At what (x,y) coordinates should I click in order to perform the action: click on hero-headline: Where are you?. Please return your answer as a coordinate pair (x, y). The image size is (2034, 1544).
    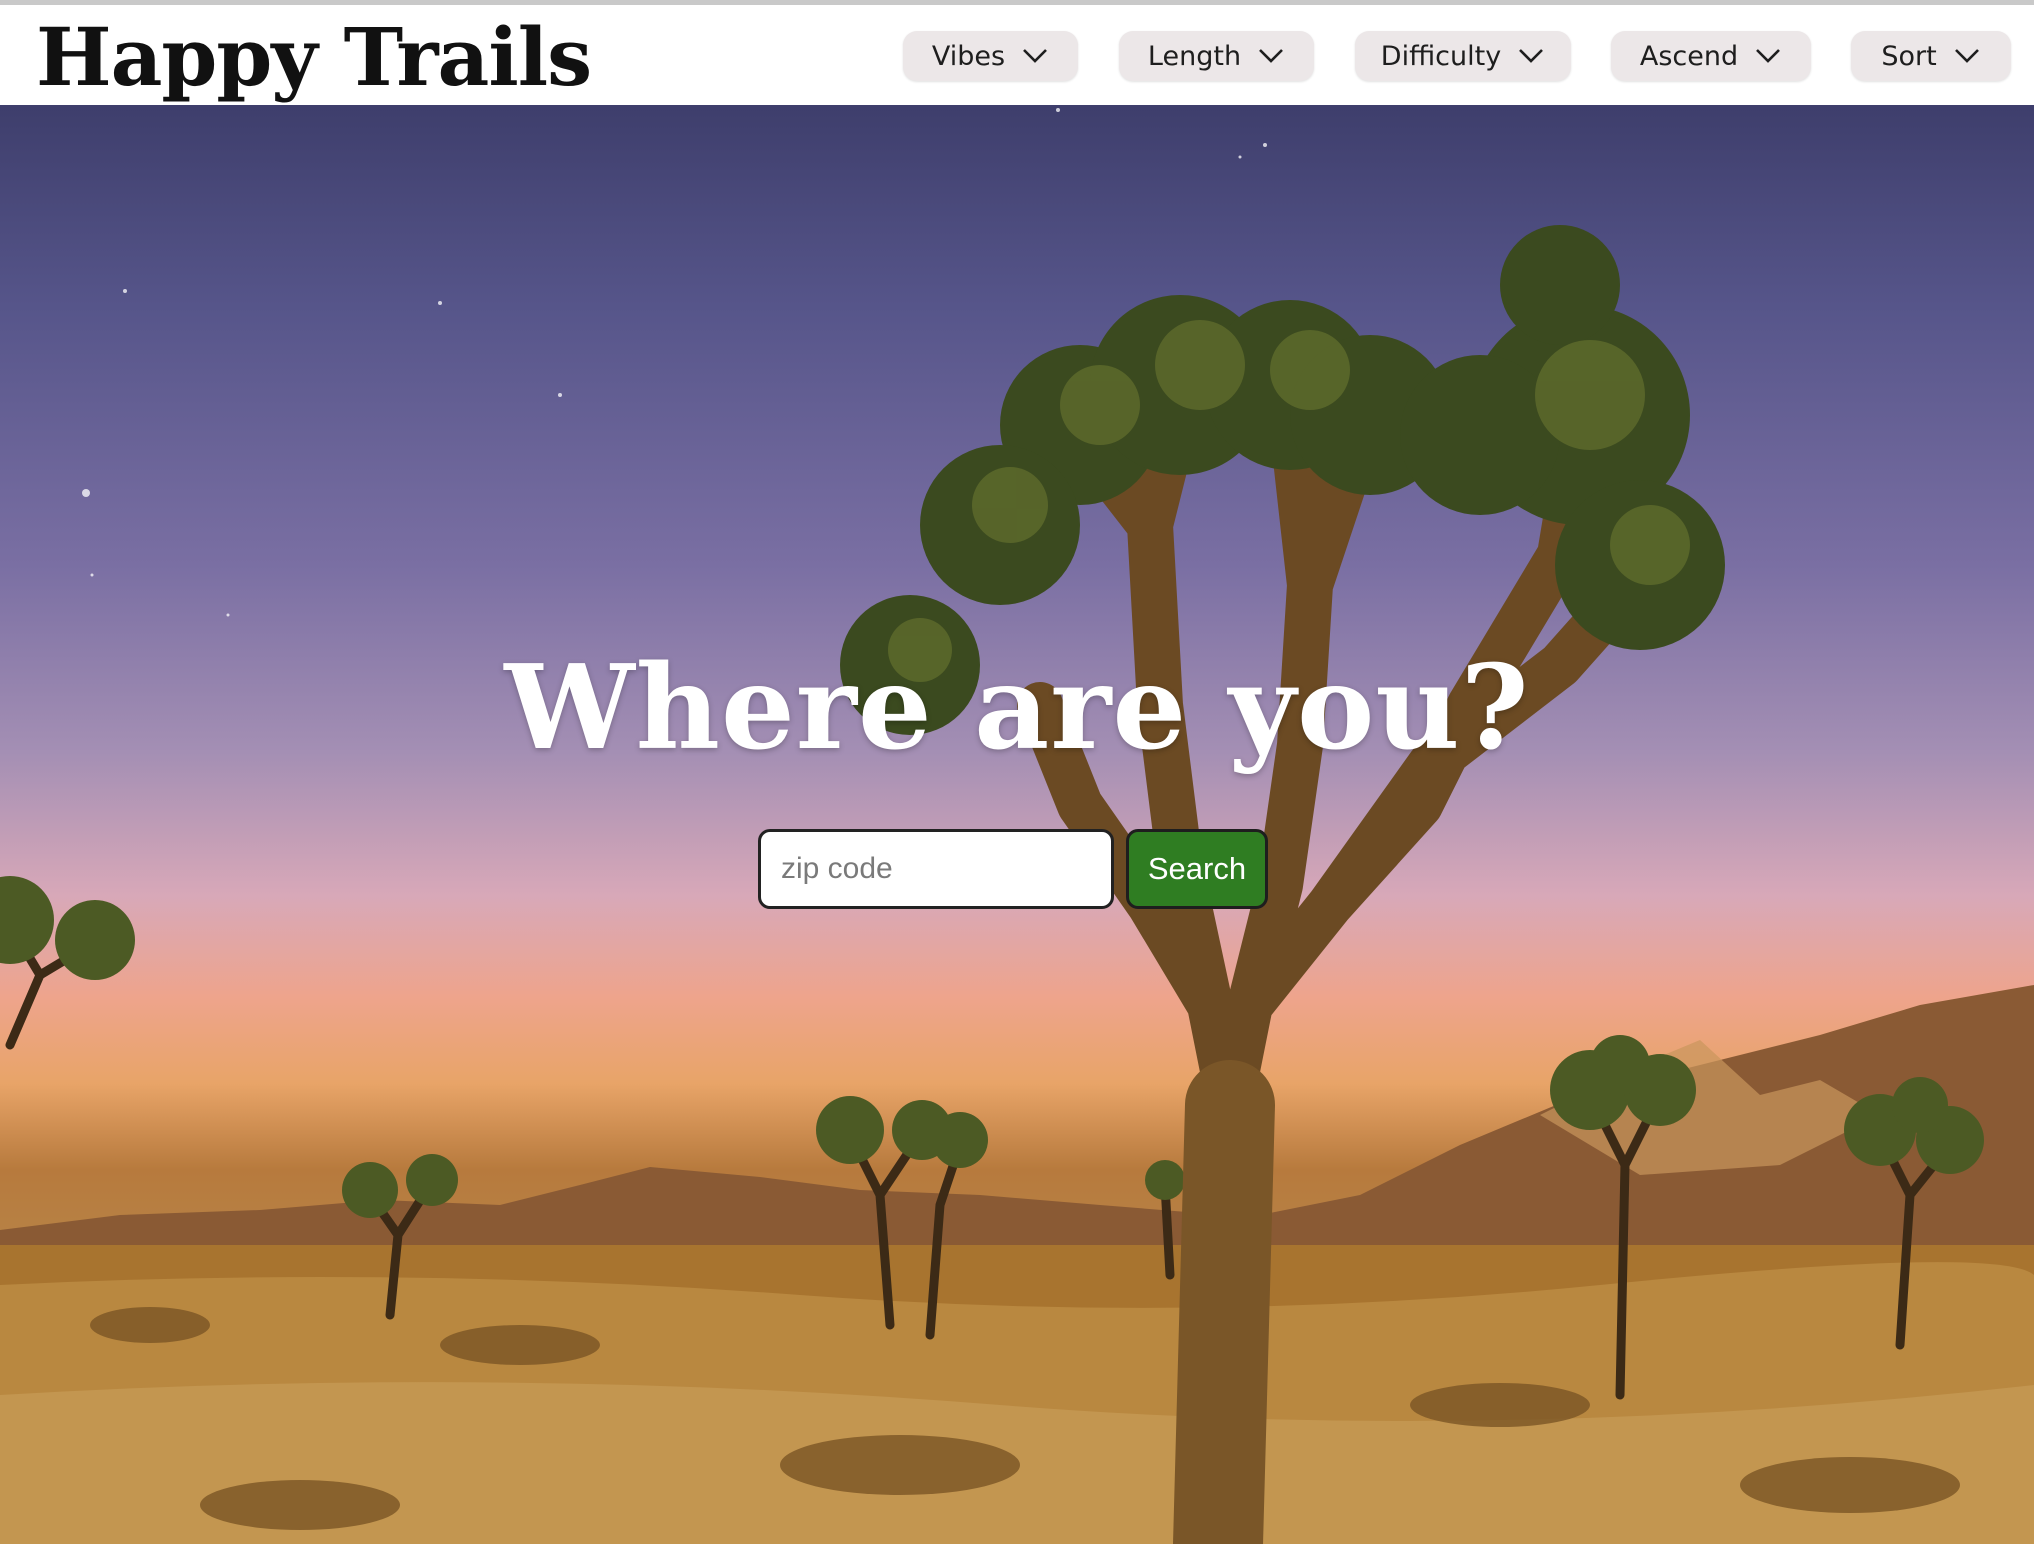
    Looking at the image, I should click on (1017, 708).